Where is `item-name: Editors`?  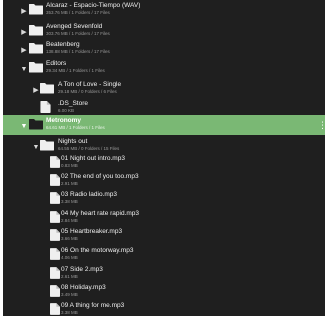
item-name: Editors is located at coordinates (56, 63).